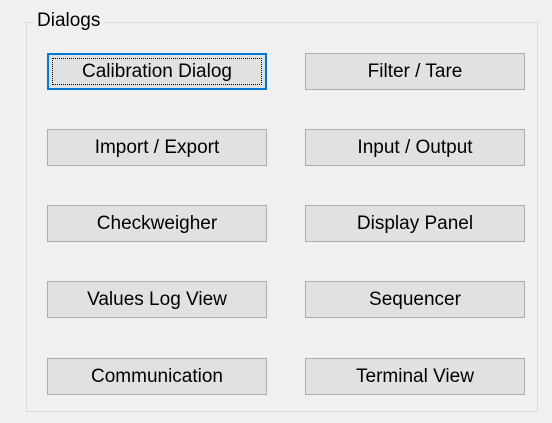  I want to click on values-log-view-button: Values Log View, so click(157, 299).